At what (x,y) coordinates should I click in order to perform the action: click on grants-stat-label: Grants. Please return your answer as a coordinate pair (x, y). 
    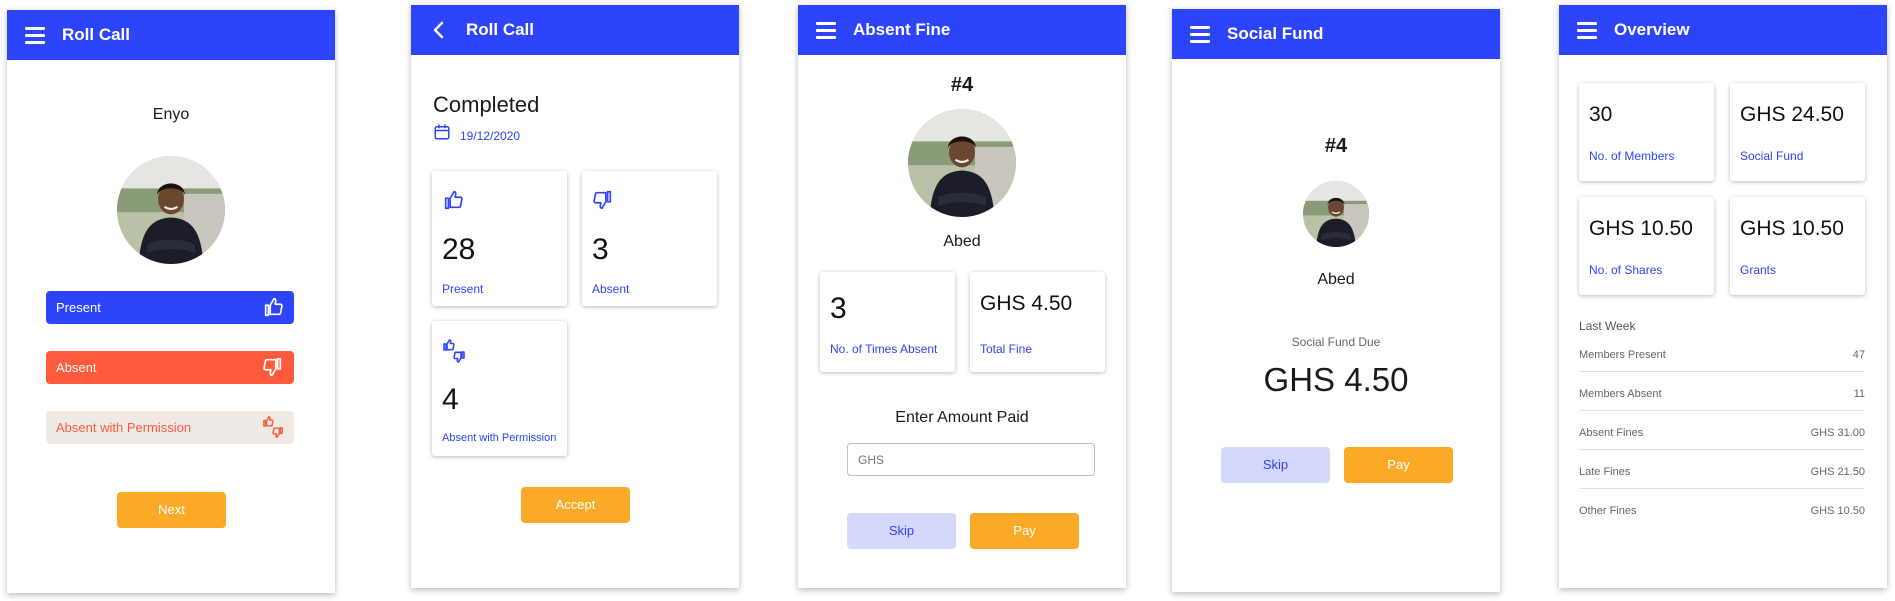
    Looking at the image, I should click on (1758, 270).